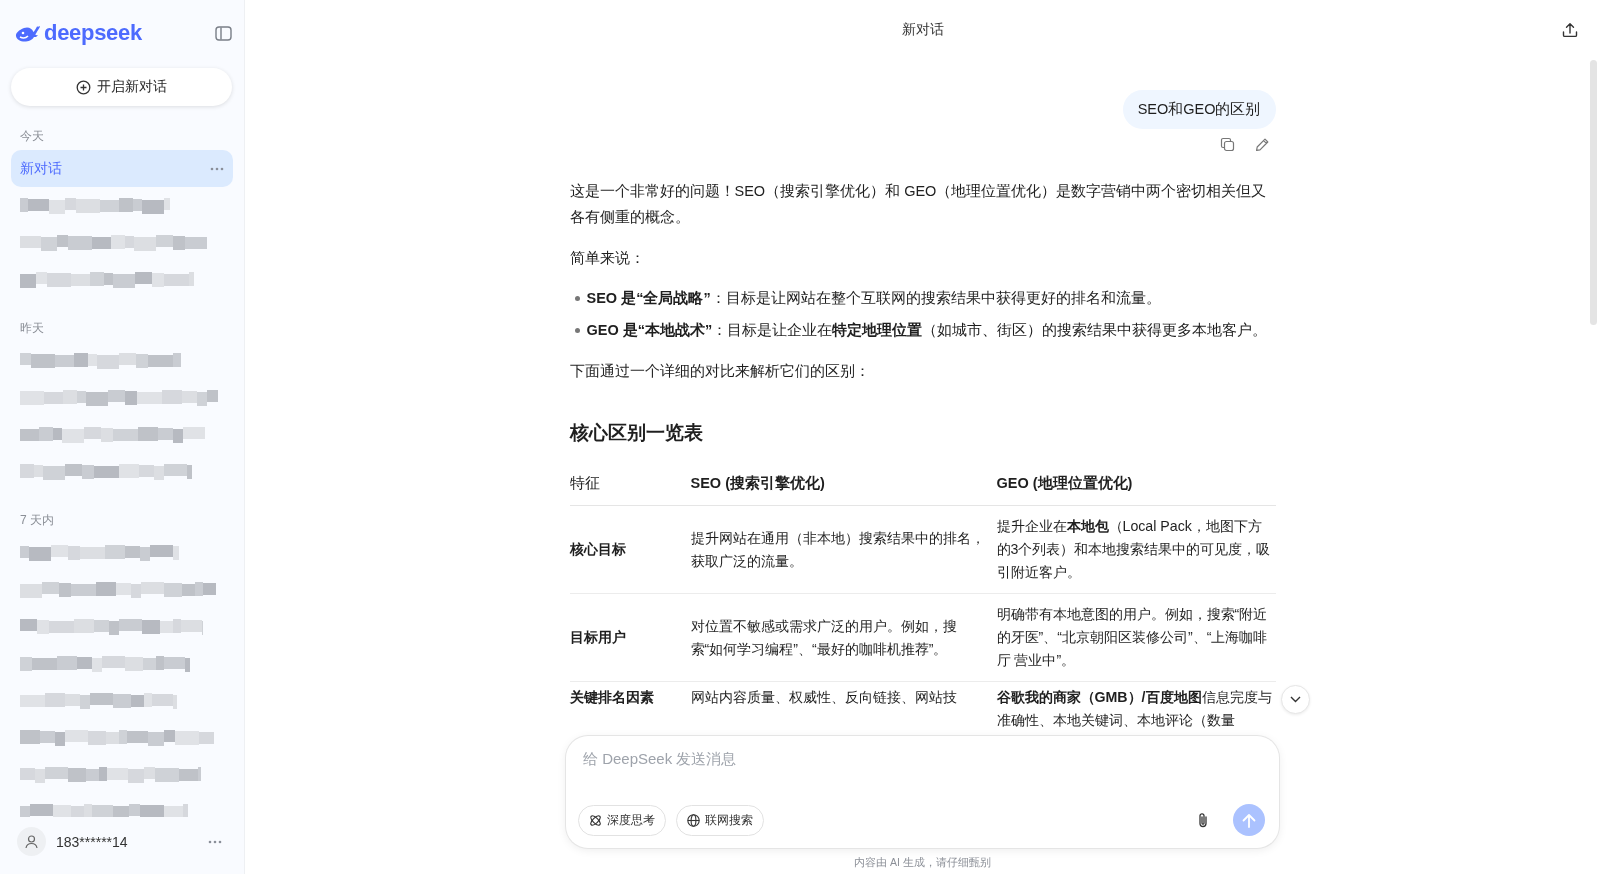 This screenshot has width=1600, height=874. What do you see at coordinates (1136, 488) in the screenshot?
I see `column-header: GEO (地理位置优化)` at bounding box center [1136, 488].